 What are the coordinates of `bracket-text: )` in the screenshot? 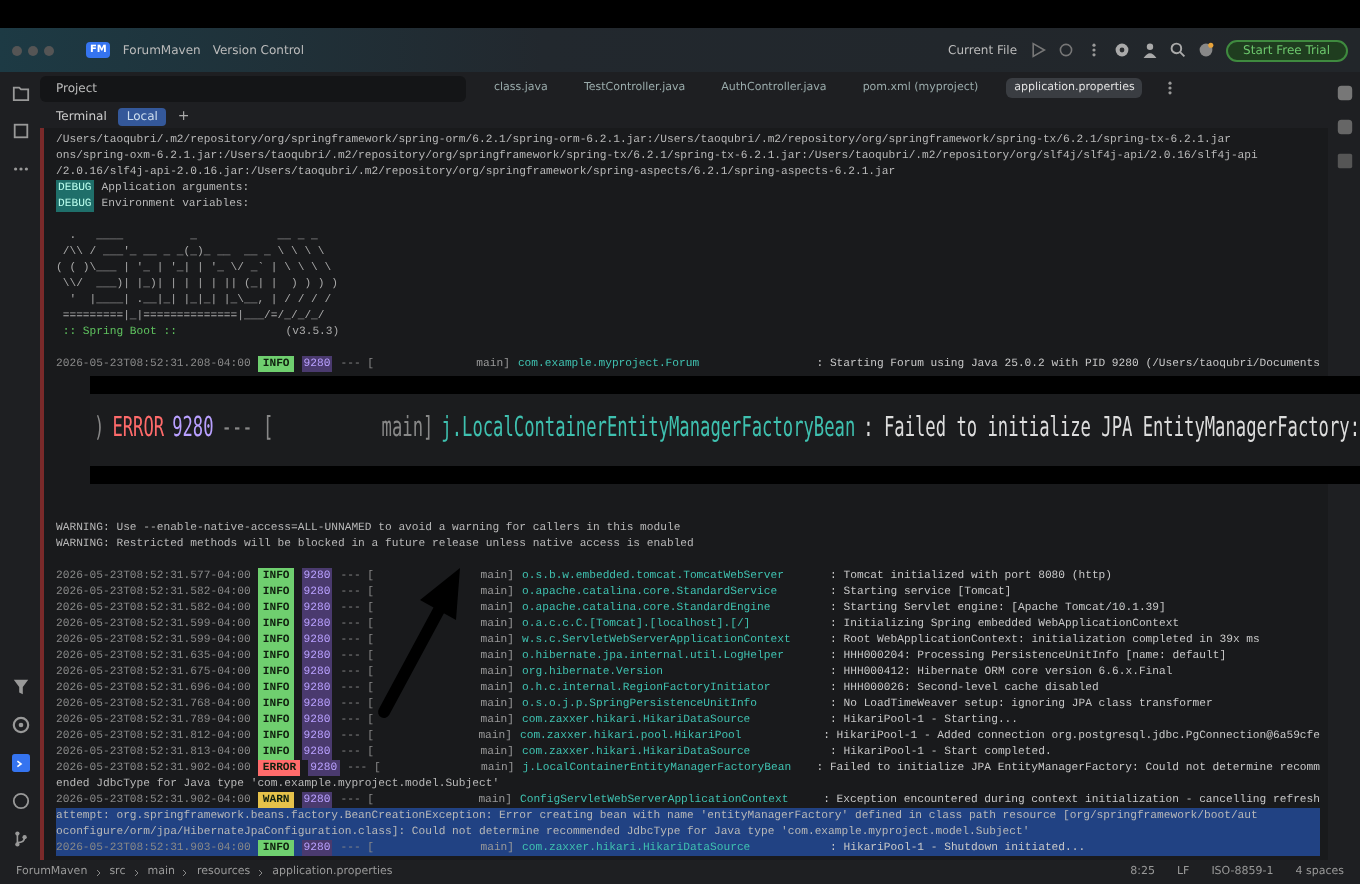 It's located at (99, 430).